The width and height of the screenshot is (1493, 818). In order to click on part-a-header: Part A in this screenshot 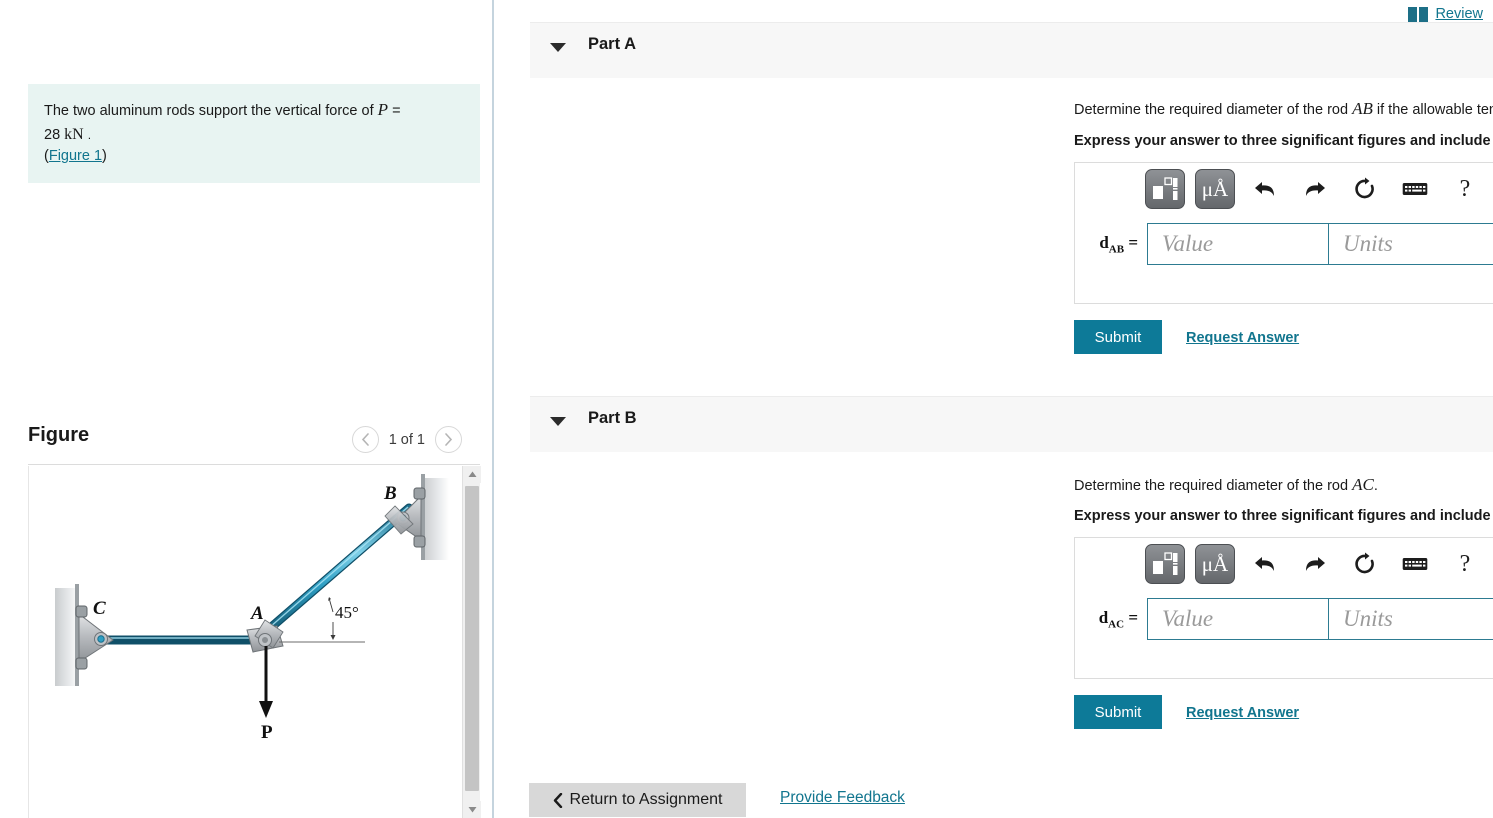, I will do `click(1011, 50)`.